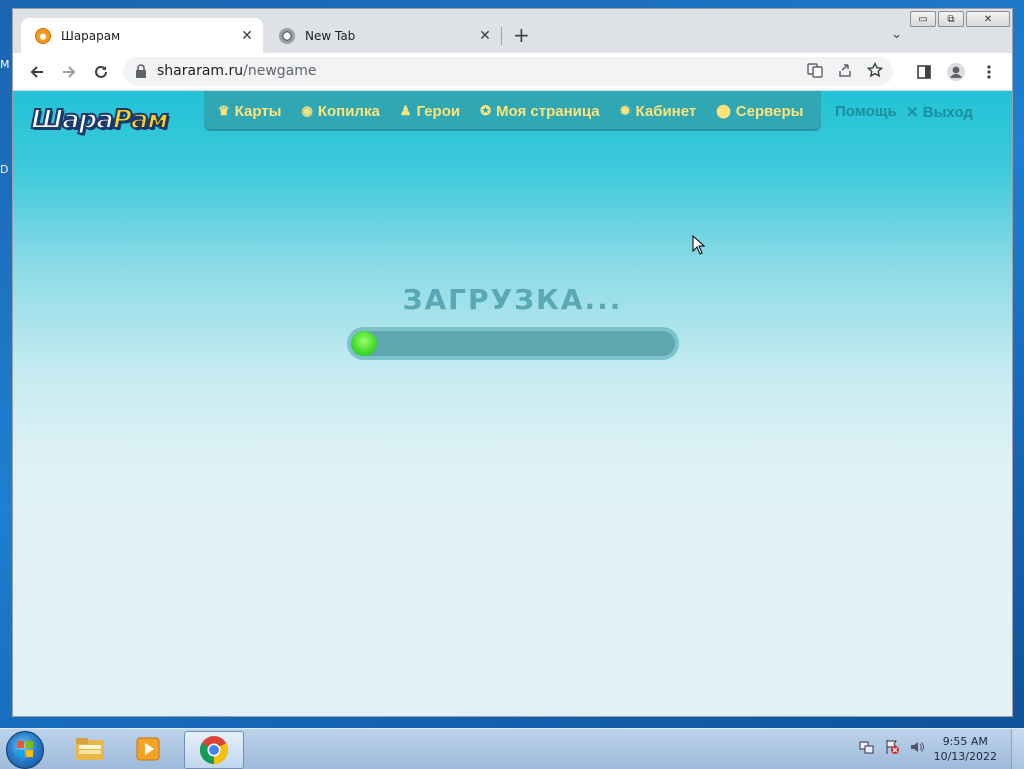 The width and height of the screenshot is (1024, 769). Describe the element at coordinates (485, 110) in the screenshot. I see `star-icon: ✪` at that location.